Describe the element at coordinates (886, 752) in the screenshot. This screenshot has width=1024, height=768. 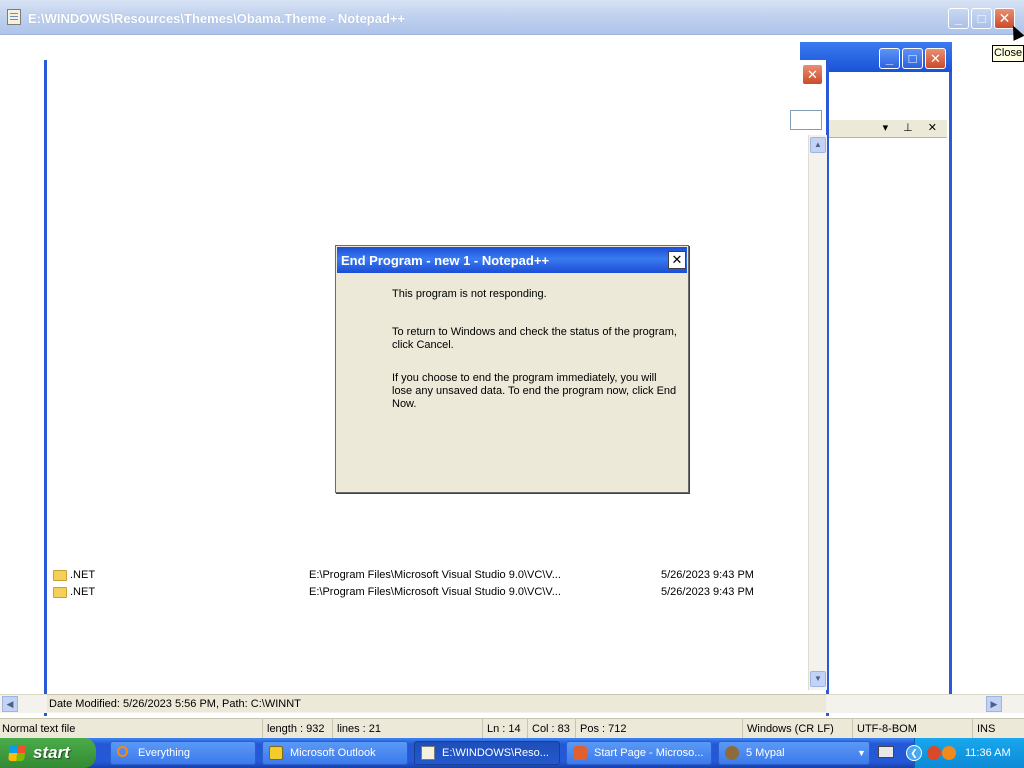
I see `keyboard-icon` at that location.